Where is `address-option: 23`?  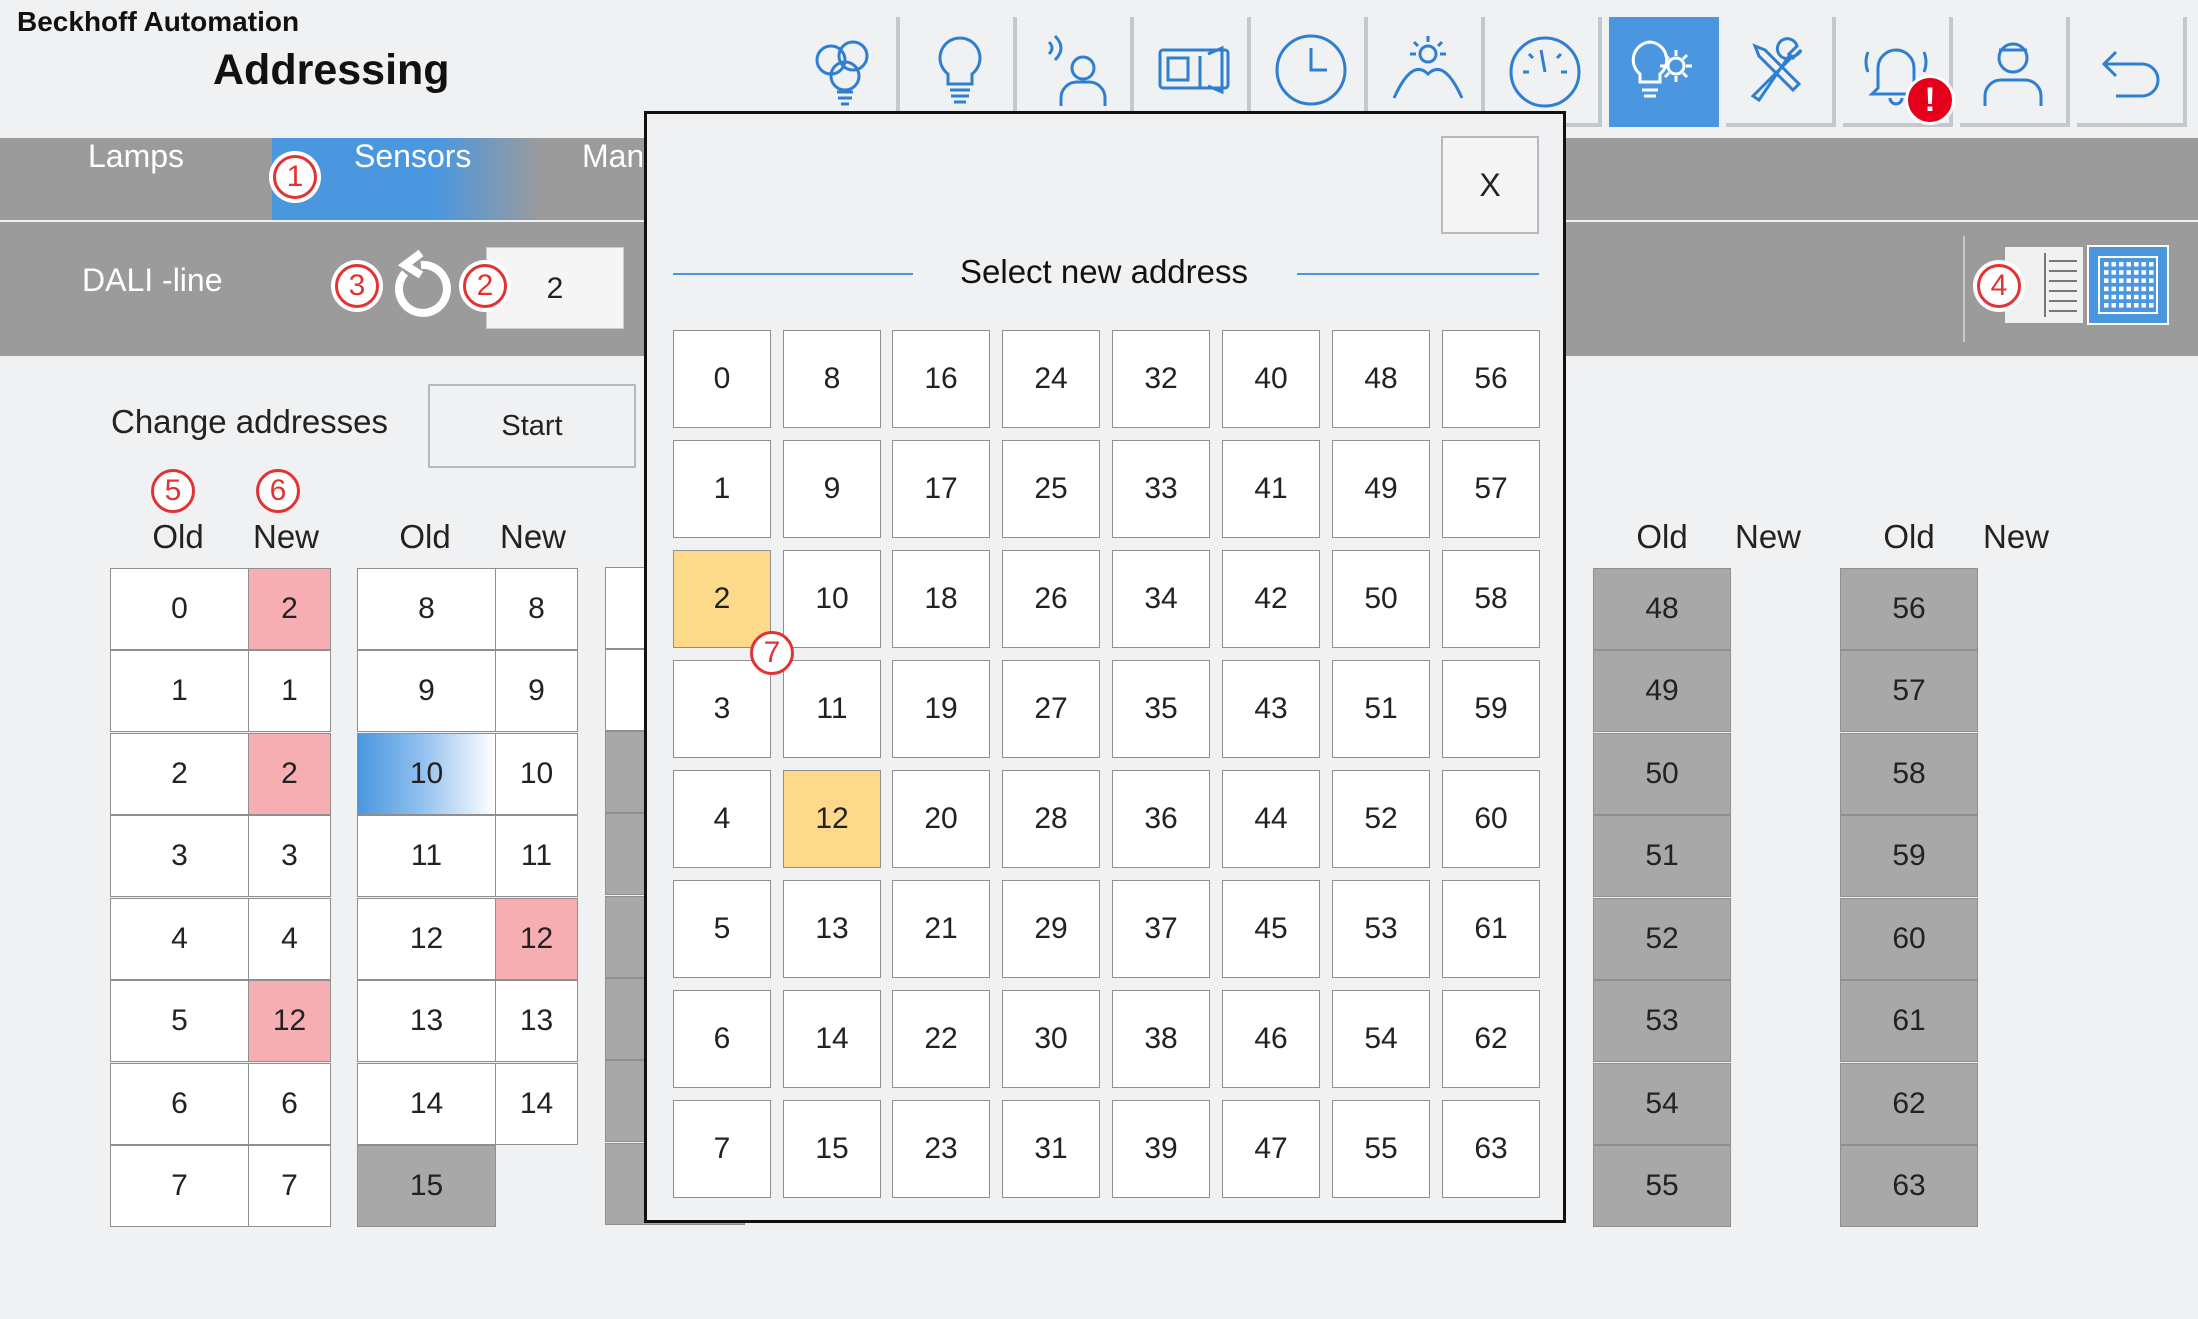
address-option: 23 is located at coordinates (941, 1149).